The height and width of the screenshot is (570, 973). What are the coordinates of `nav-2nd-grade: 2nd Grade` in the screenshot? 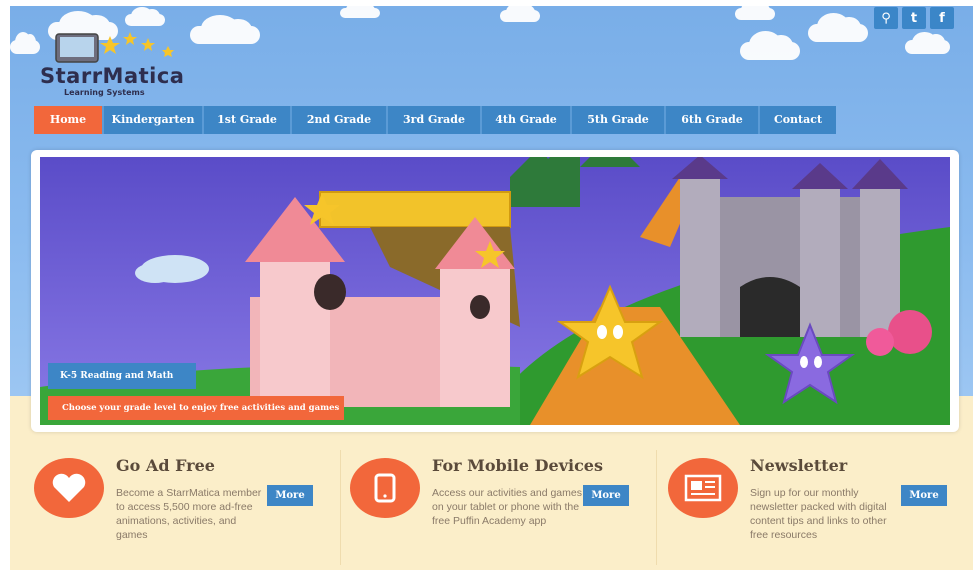 It's located at (340, 120).